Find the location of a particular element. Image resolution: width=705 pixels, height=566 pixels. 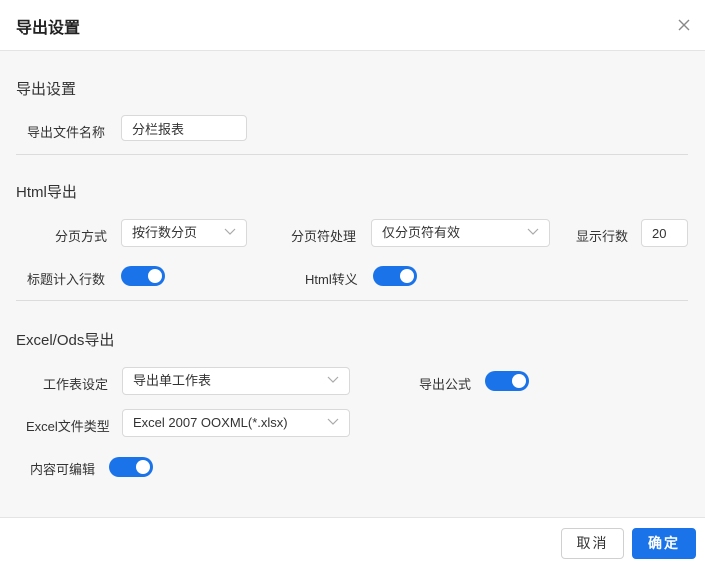

sheet-select: 导出单工作表 is located at coordinates (236, 381).